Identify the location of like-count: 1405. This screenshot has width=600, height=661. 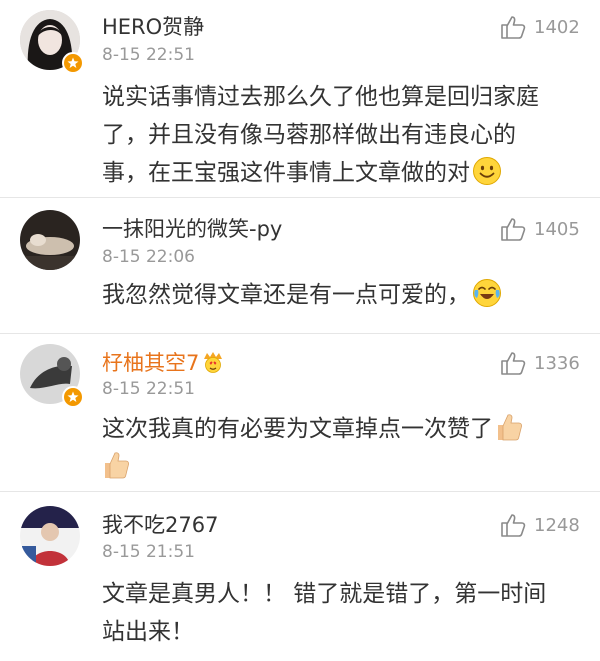
(557, 229).